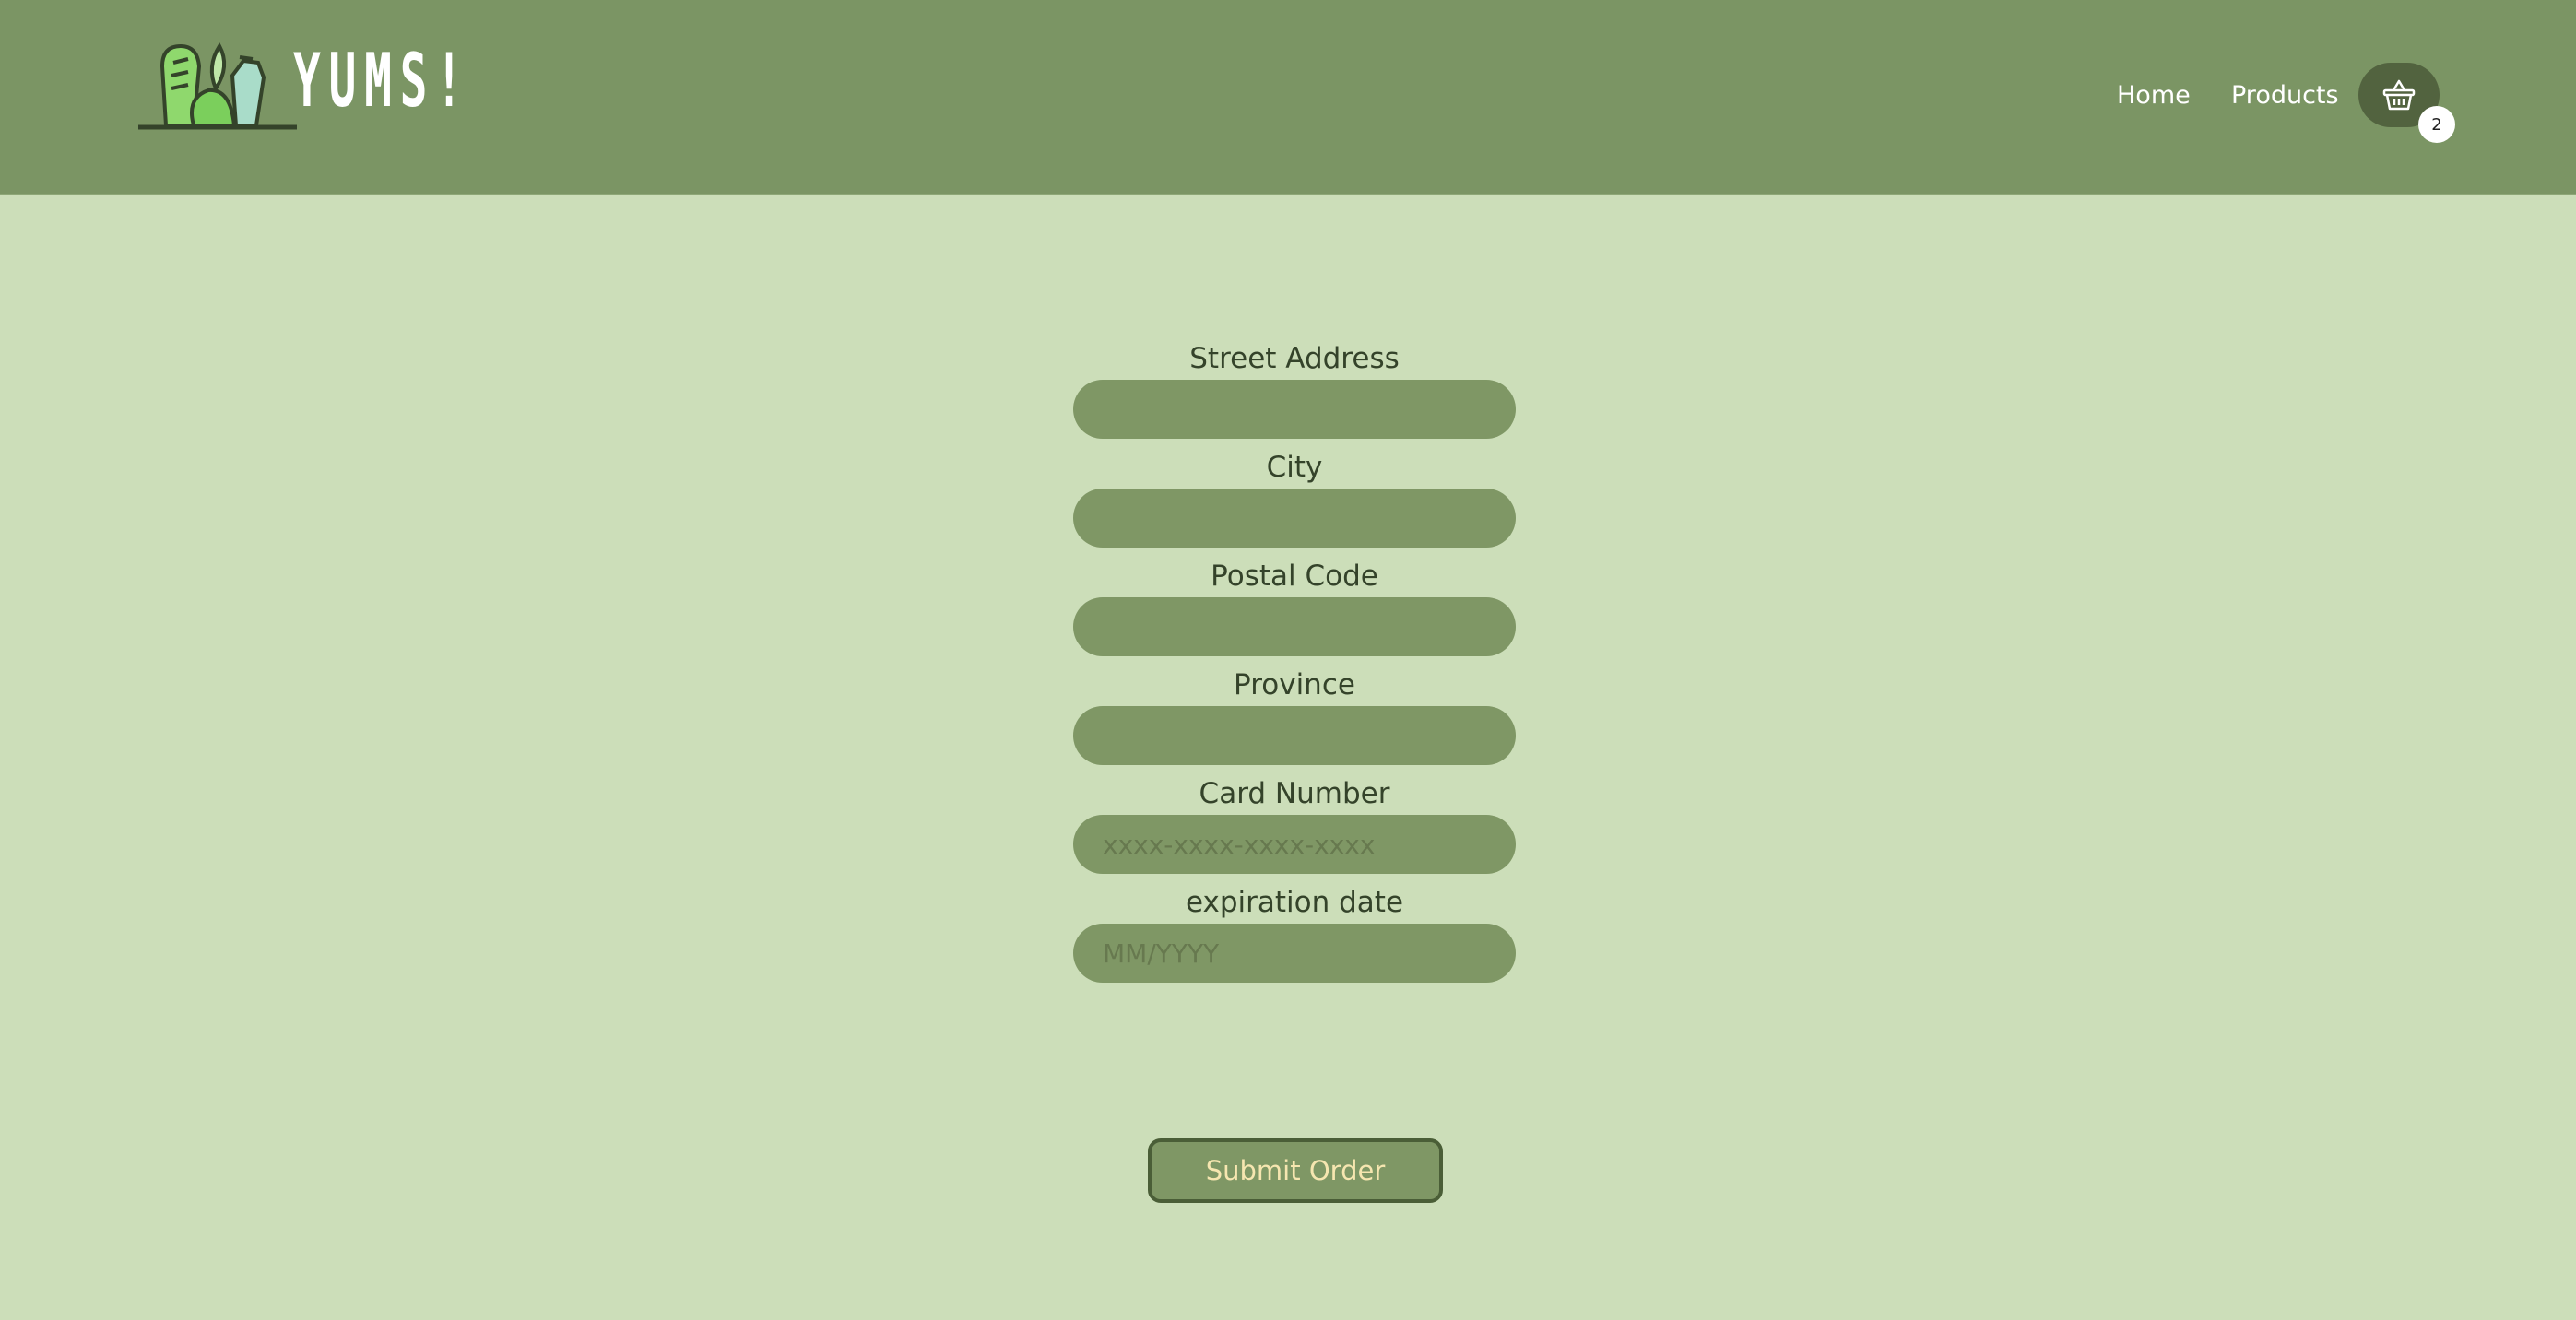  Describe the element at coordinates (1294, 576) in the screenshot. I see `postal-code-label: Postal Code` at that location.